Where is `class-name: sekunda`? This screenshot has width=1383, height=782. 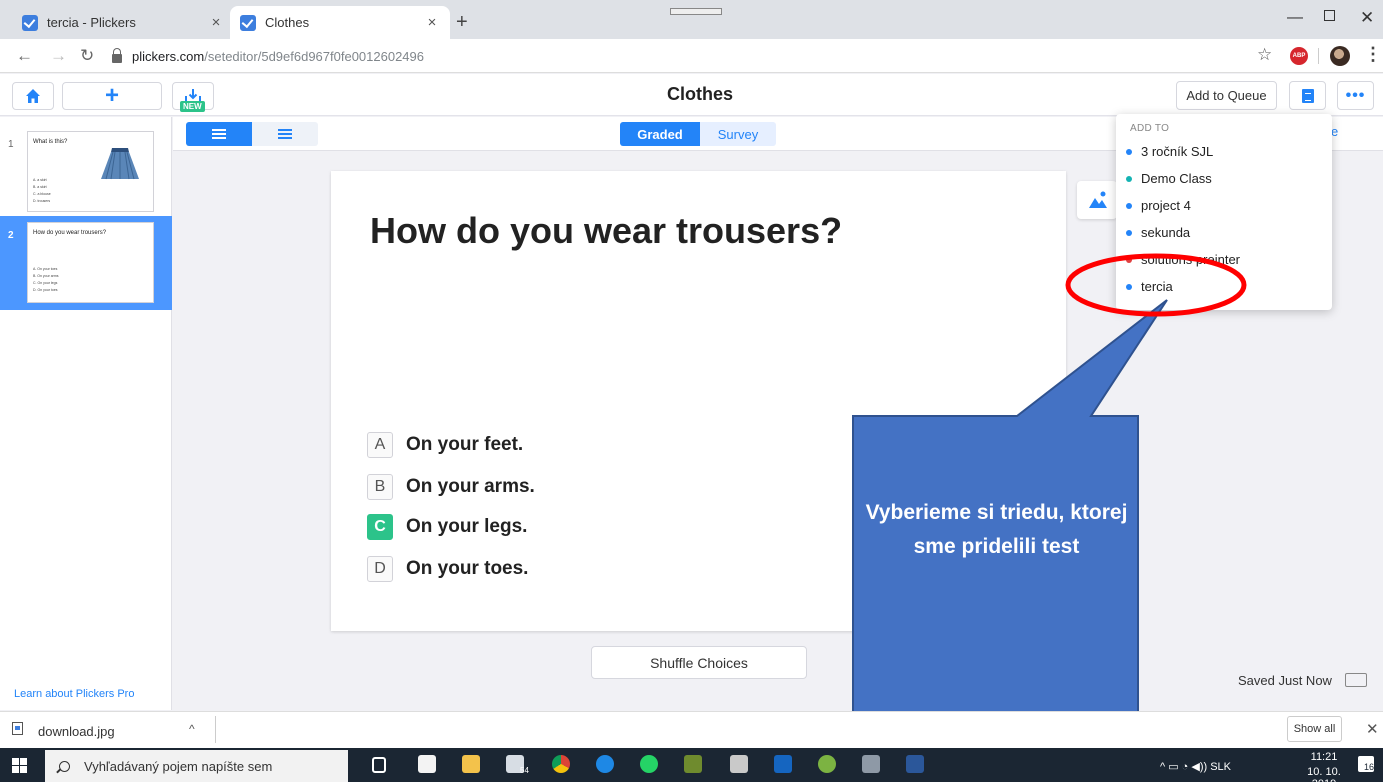 class-name: sekunda is located at coordinates (1166, 232).